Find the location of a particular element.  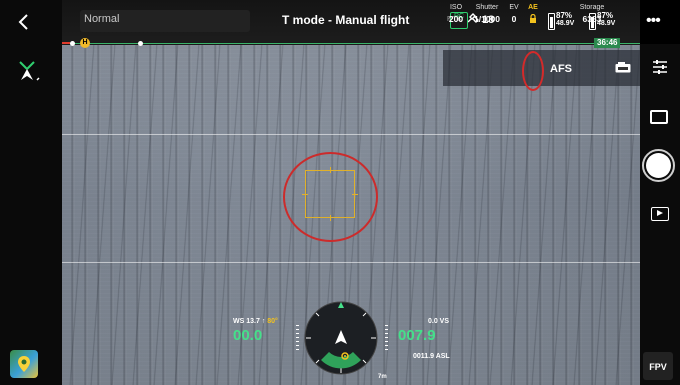

wind-heading: 80° is located at coordinates (272, 321).